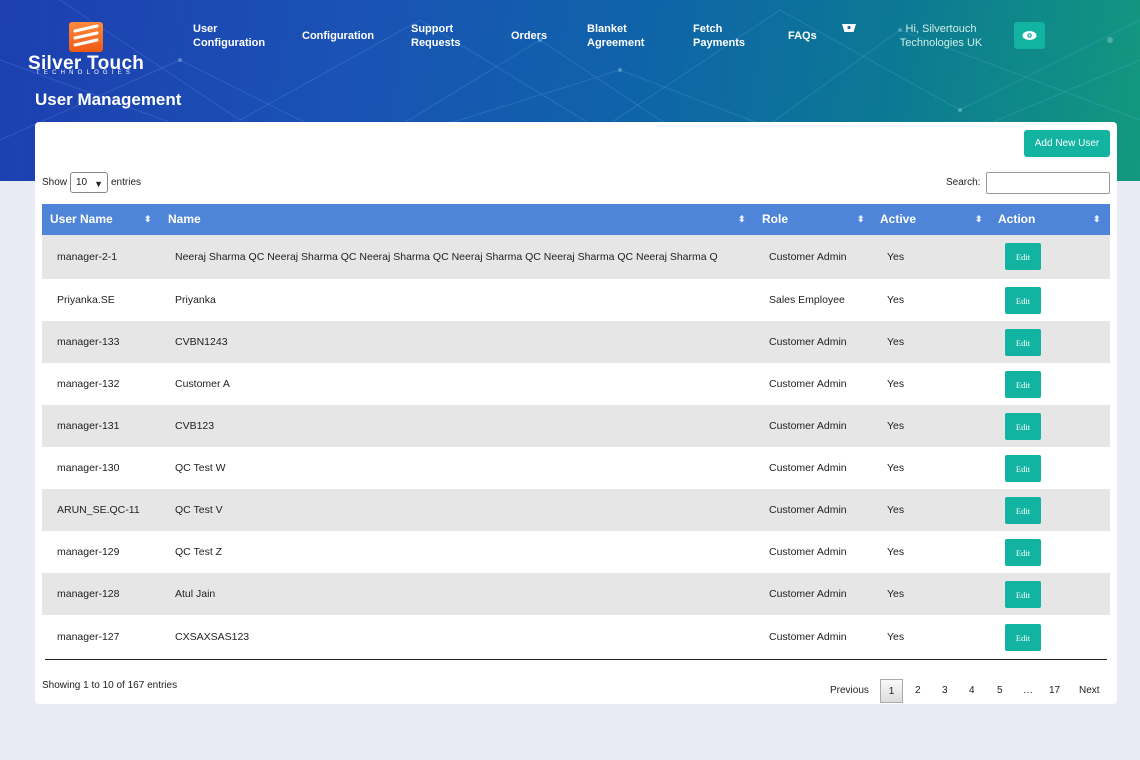 The height and width of the screenshot is (760, 1140). What do you see at coordinates (89, 182) in the screenshot?
I see `entries-select: 10 ▼` at bounding box center [89, 182].